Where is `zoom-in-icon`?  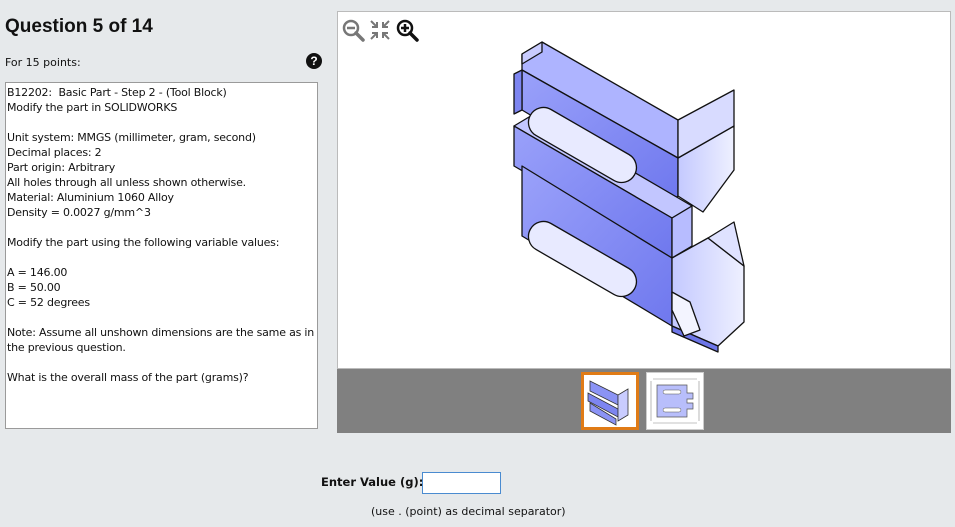 zoom-in-icon is located at coordinates (407, 30).